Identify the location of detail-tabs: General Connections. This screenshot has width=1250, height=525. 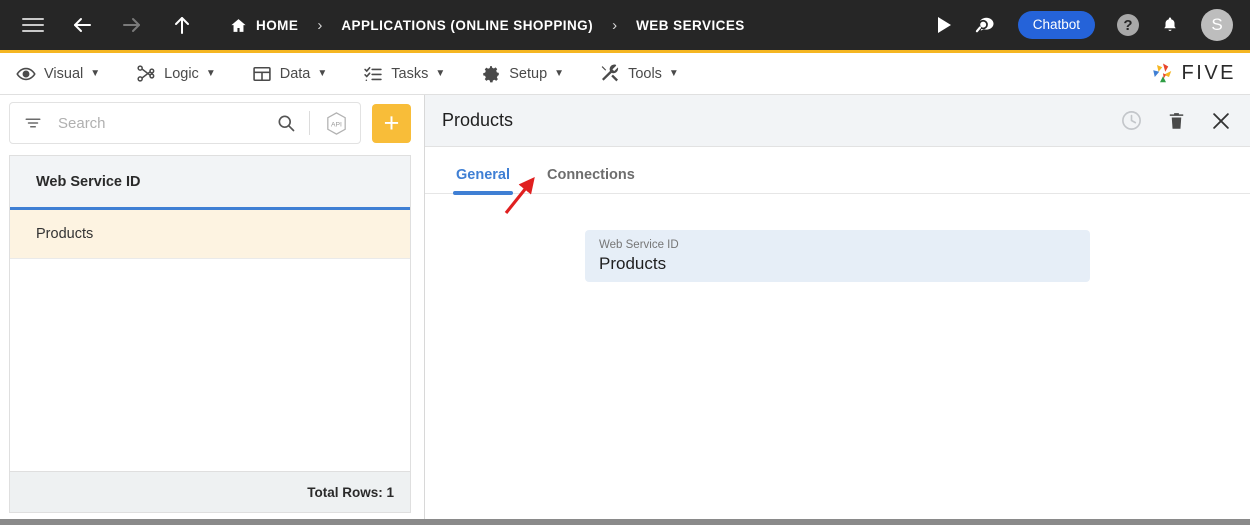
(837, 171).